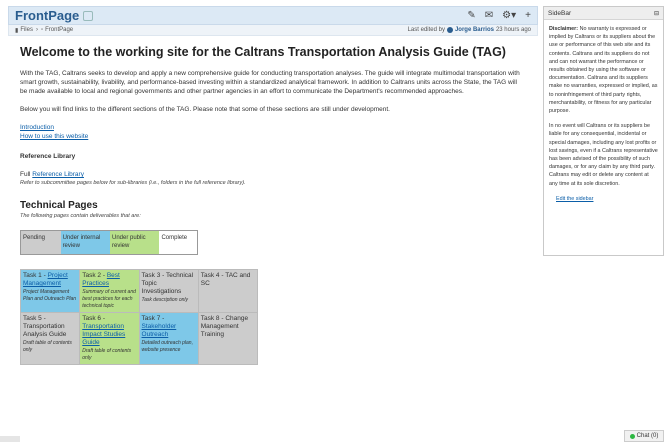 The image size is (670, 442). I want to click on gear-icon: ⚙▾, so click(509, 15).